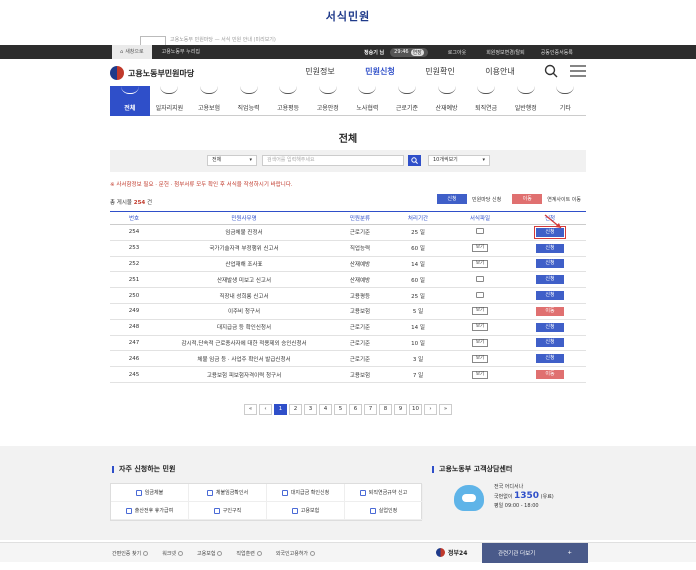  I want to click on cell-apply: 신청, so click(550, 343).